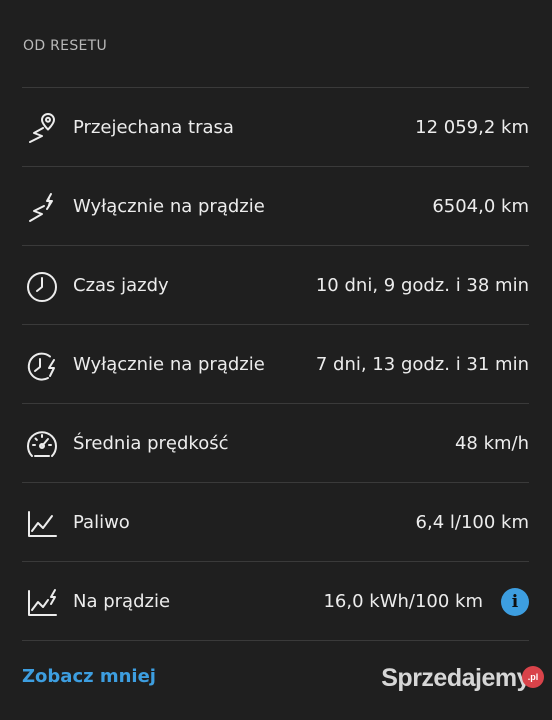  What do you see at coordinates (275, 601) in the screenshot?
I see `stat-row-electric-consumption: Na prądzie 16,0 kWh/100 km i` at bounding box center [275, 601].